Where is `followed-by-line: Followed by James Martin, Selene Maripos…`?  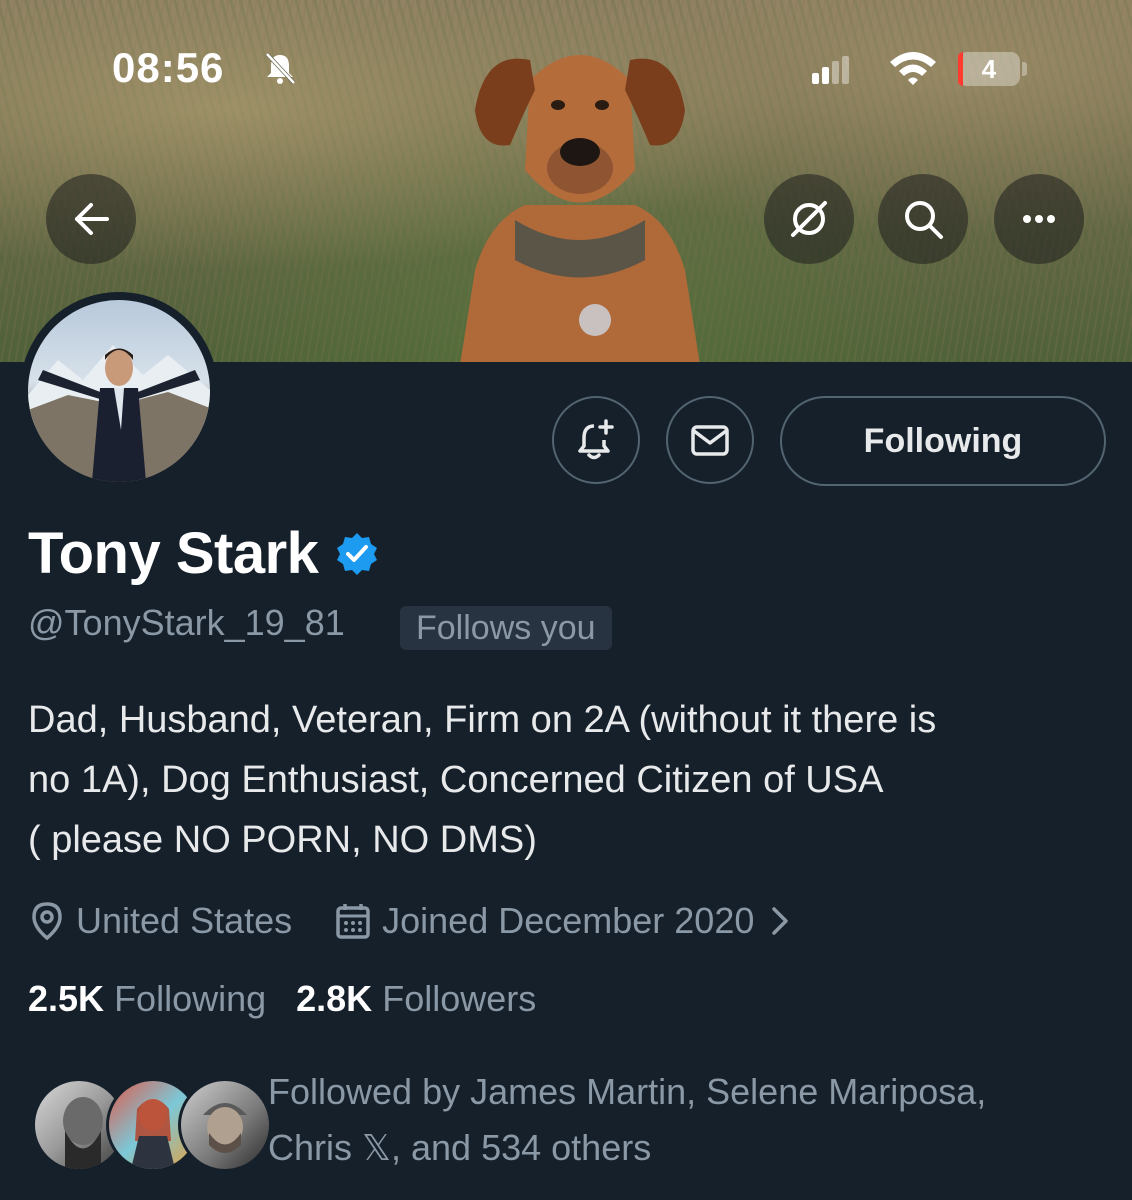 followed-by-line: Followed by James Martin, Selene Maripos… is located at coordinates (627, 1091).